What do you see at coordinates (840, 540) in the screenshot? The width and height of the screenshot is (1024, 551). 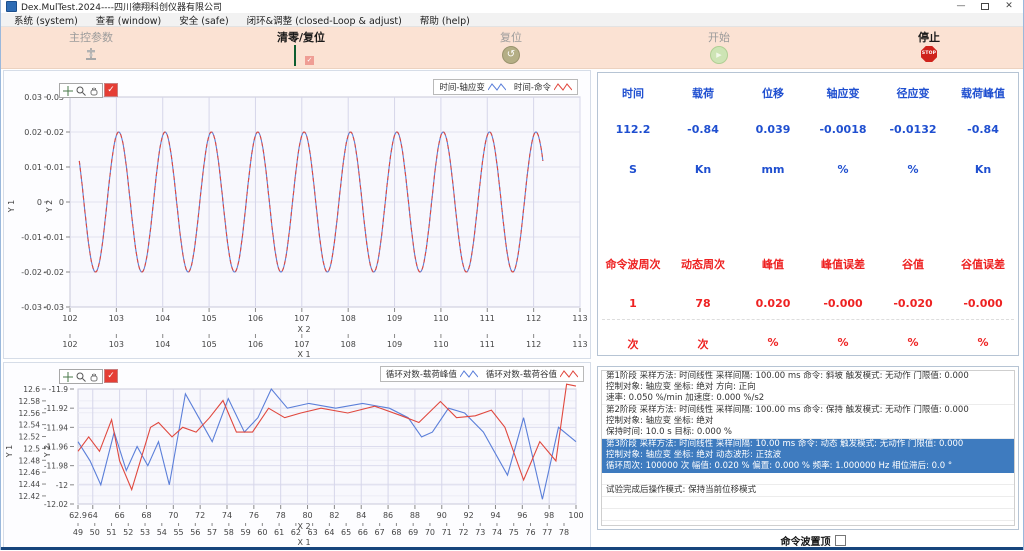 I see `command-wave-pin-checkbox` at bounding box center [840, 540].